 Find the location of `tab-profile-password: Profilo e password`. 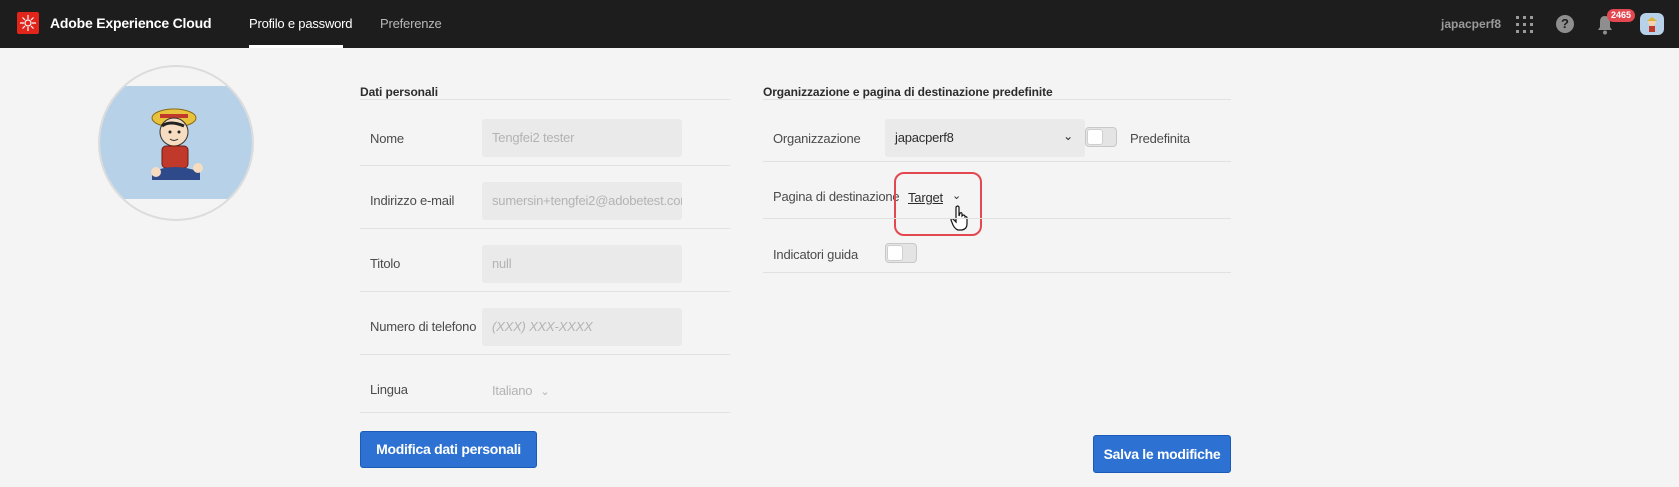

tab-profile-password: Profilo e password is located at coordinates (301, 23).